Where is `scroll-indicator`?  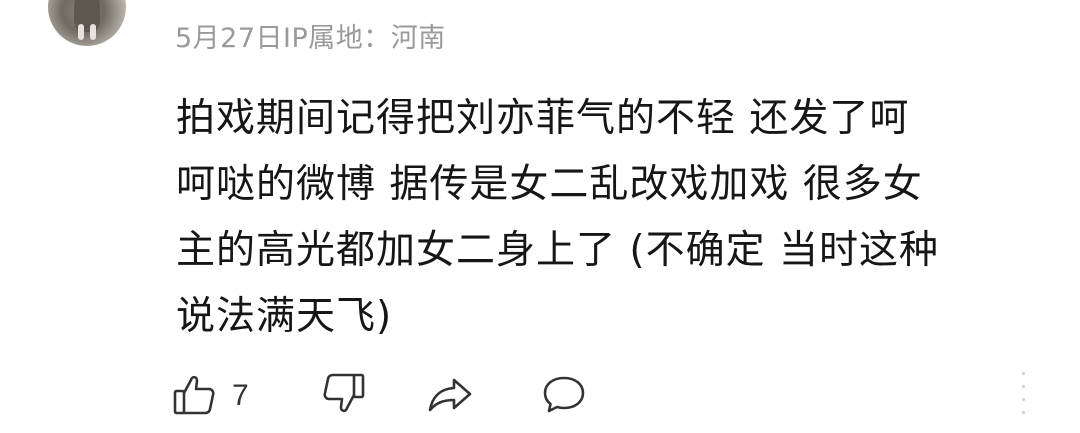
scroll-indicator is located at coordinates (1024, 395).